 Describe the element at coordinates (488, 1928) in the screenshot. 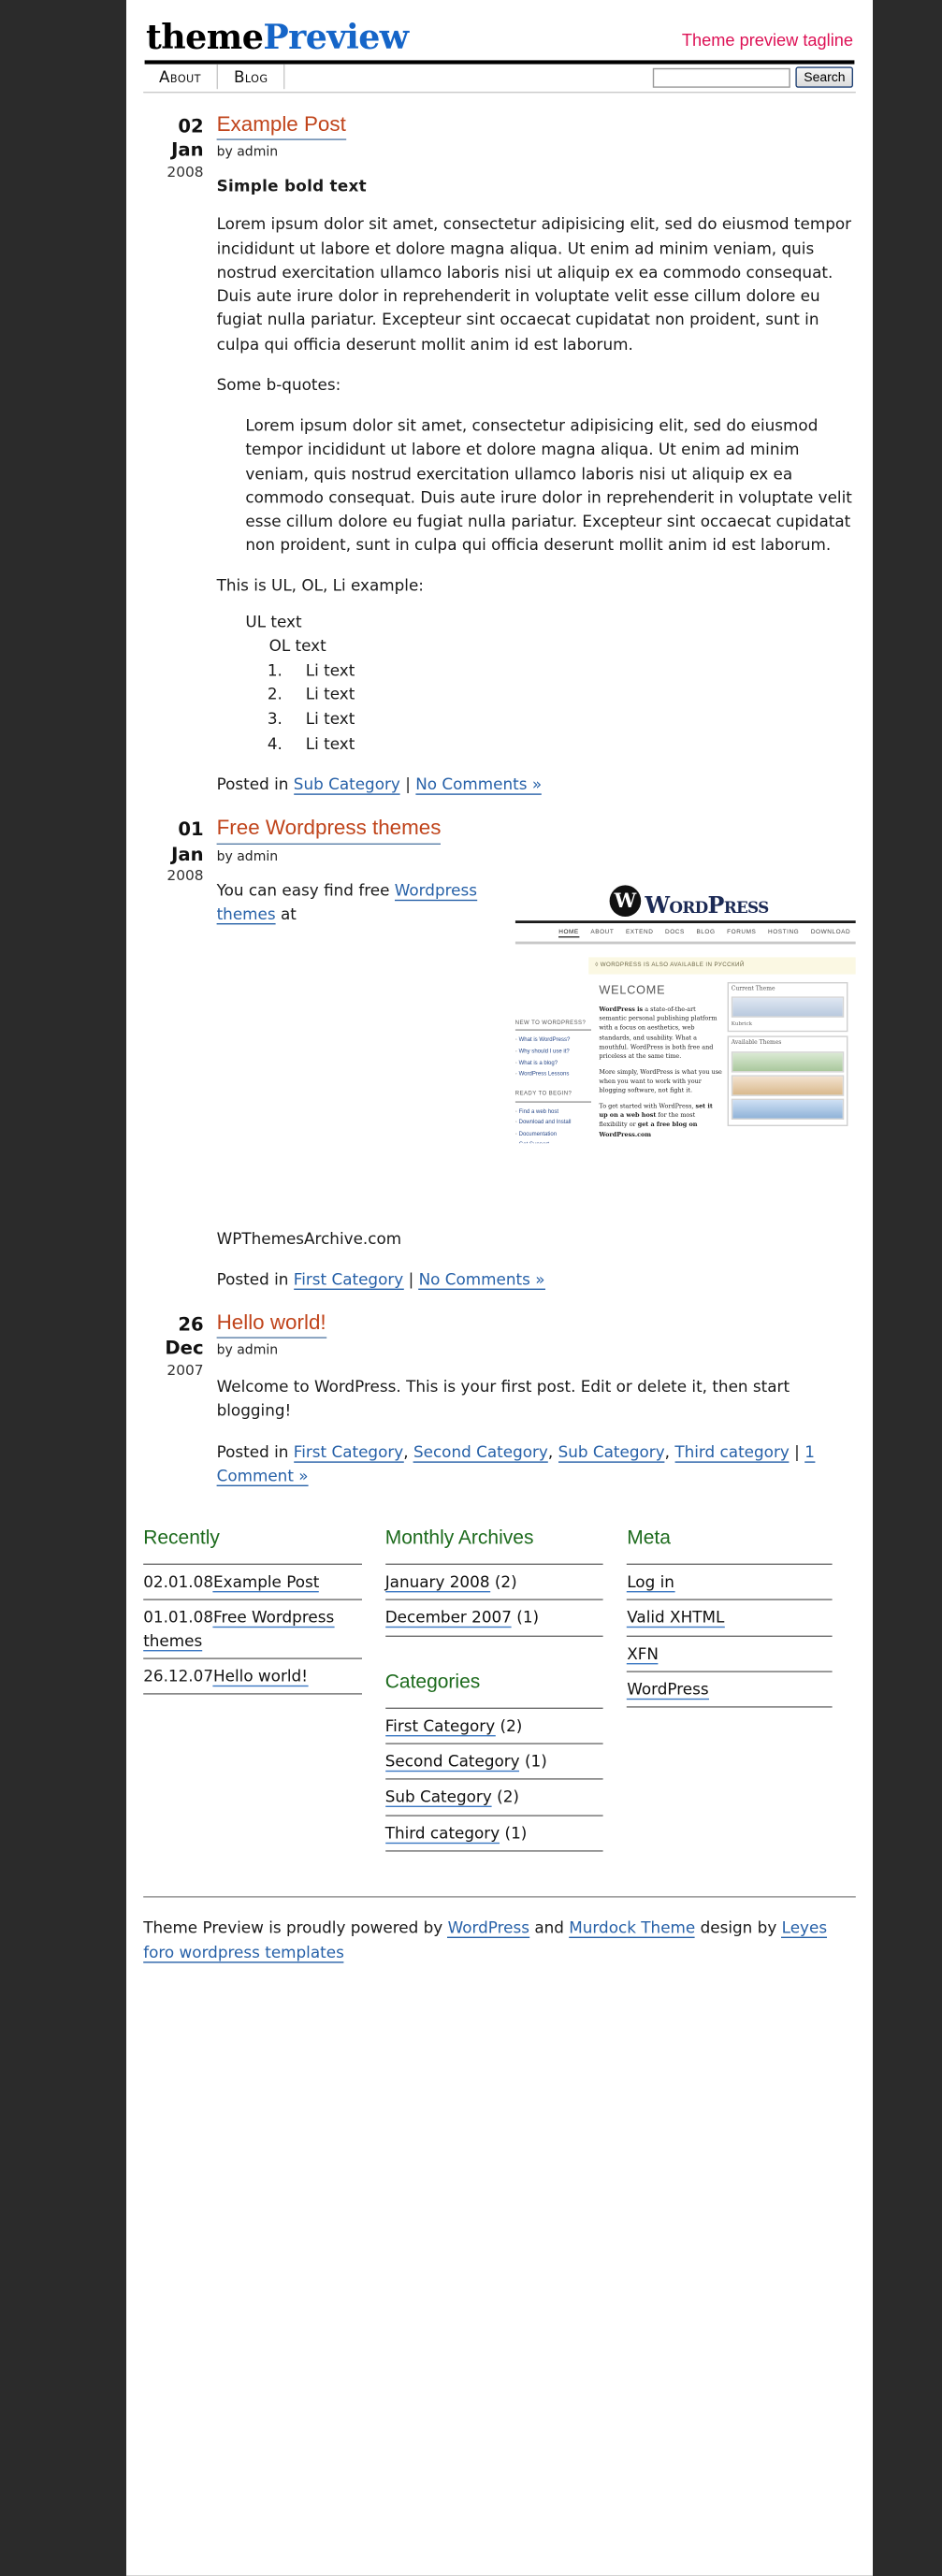

I see `footer-wordpress-link: WordPress` at that location.